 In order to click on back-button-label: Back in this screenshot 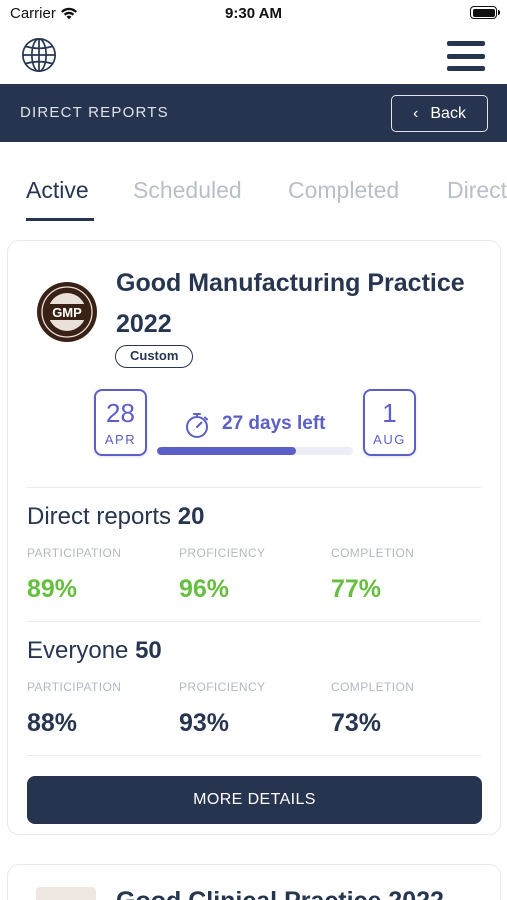, I will do `click(448, 113)`.